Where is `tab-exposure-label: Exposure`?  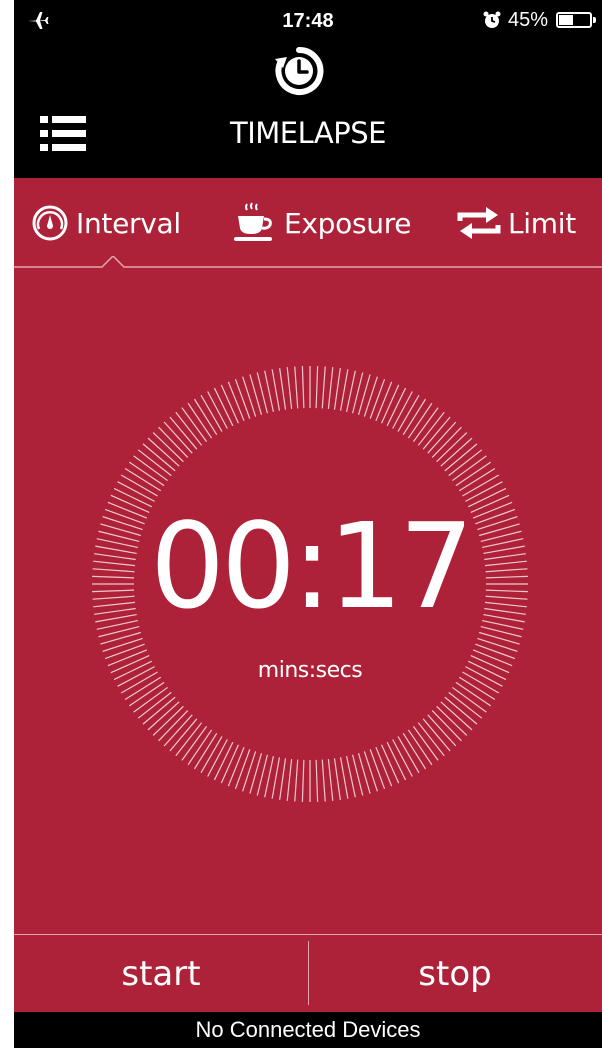 tab-exposure-label: Exposure is located at coordinates (348, 223).